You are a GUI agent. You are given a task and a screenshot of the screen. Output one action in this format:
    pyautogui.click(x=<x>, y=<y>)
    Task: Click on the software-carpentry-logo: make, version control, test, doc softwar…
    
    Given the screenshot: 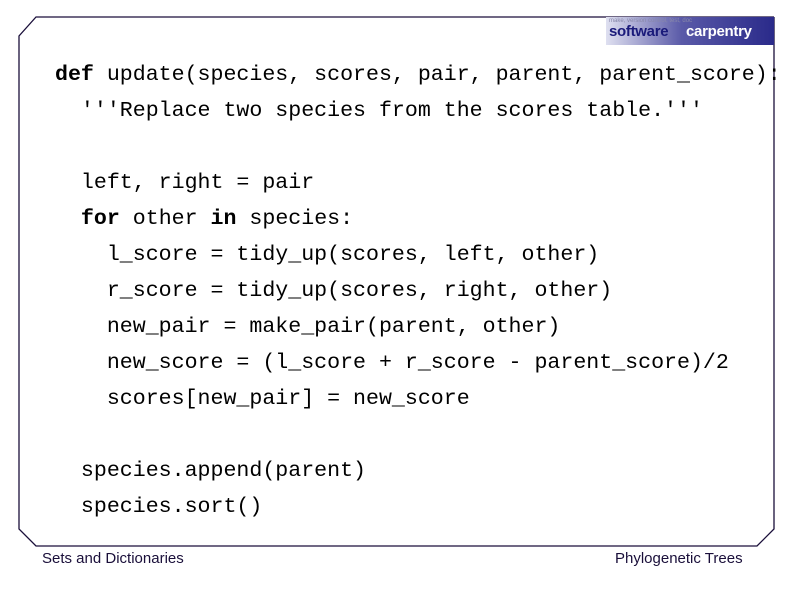 What is the action you would take?
    pyautogui.click(x=690, y=31)
    